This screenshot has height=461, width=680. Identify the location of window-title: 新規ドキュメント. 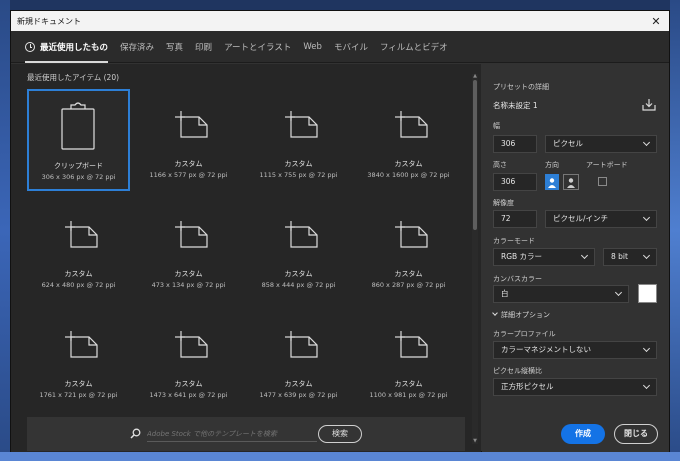
(49, 21).